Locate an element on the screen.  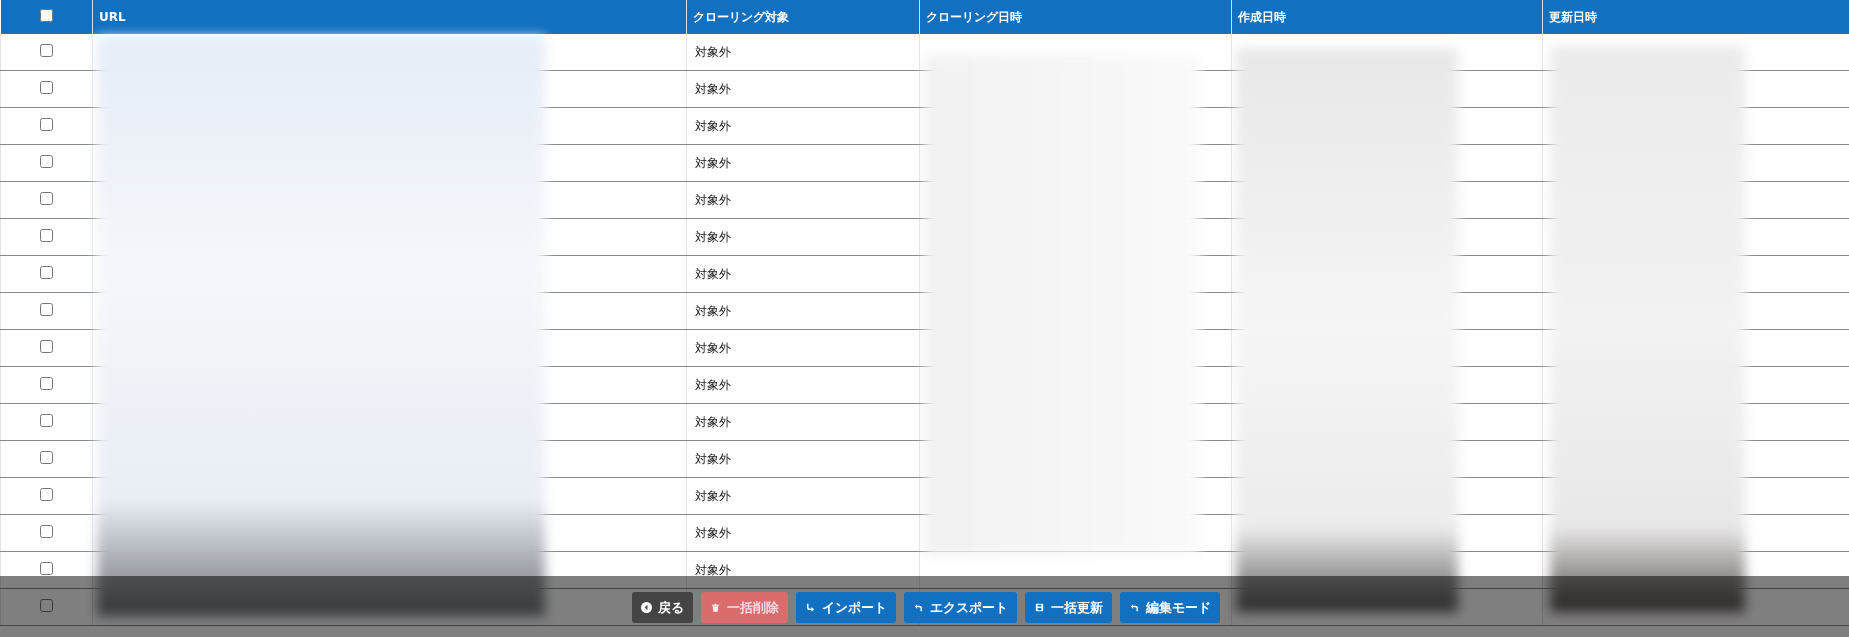
back-icon is located at coordinates (646, 607).